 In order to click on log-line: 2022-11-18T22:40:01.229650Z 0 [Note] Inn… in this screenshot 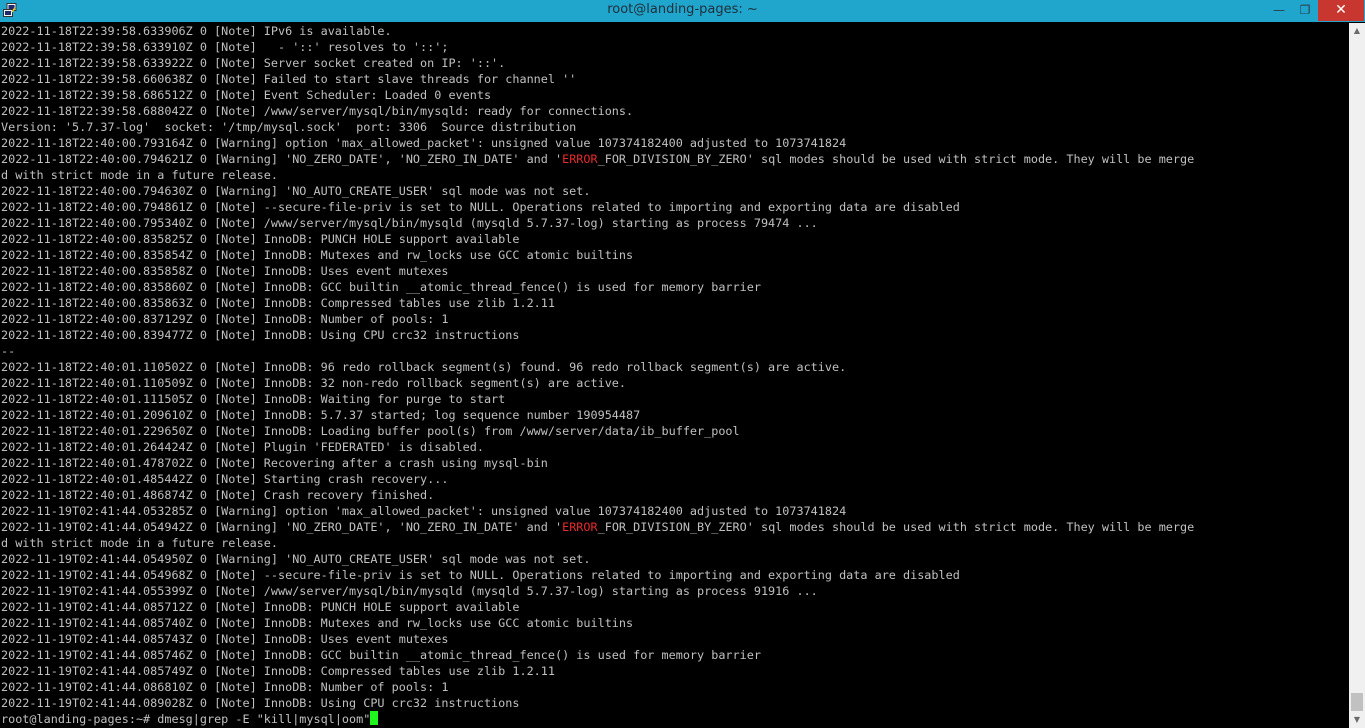, I will do `click(675, 431)`.